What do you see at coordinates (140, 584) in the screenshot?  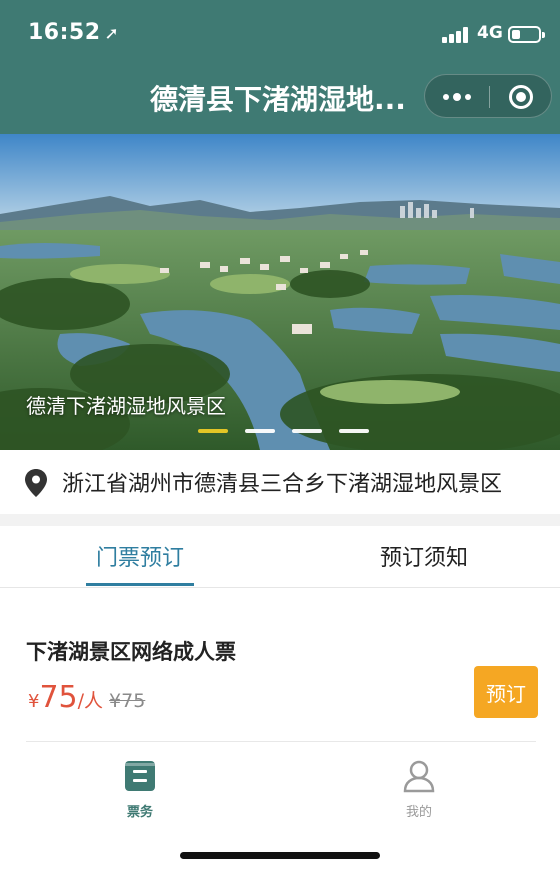 I see `active-tab-underline` at bounding box center [140, 584].